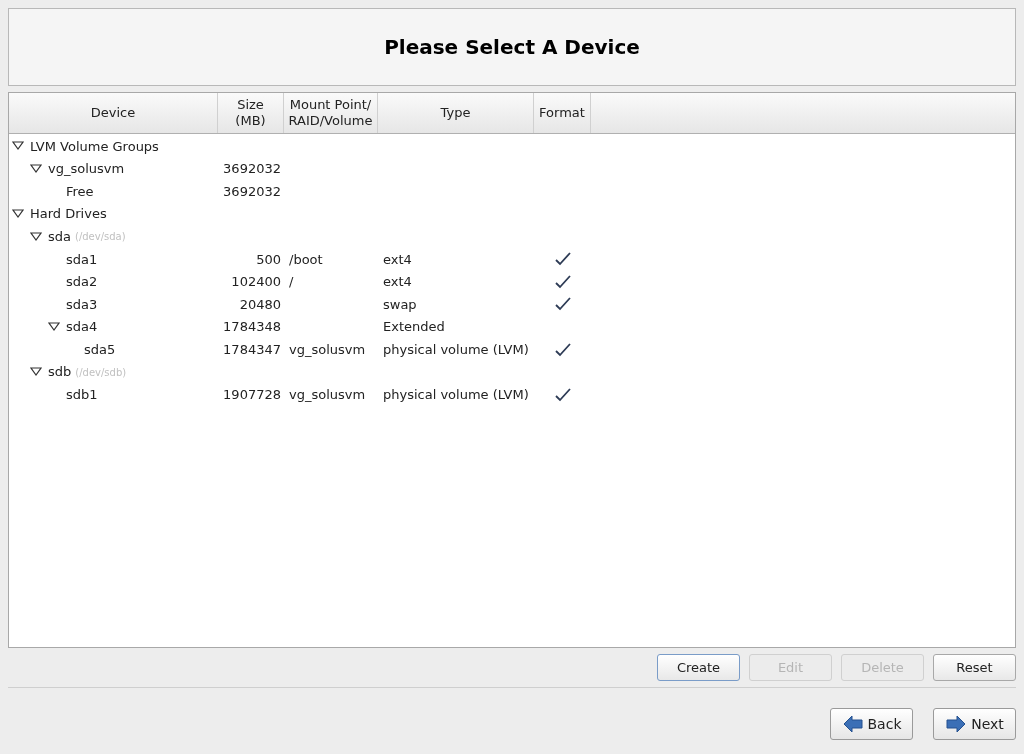 This screenshot has height=754, width=1024. I want to click on device-name: sda5, so click(100, 349).